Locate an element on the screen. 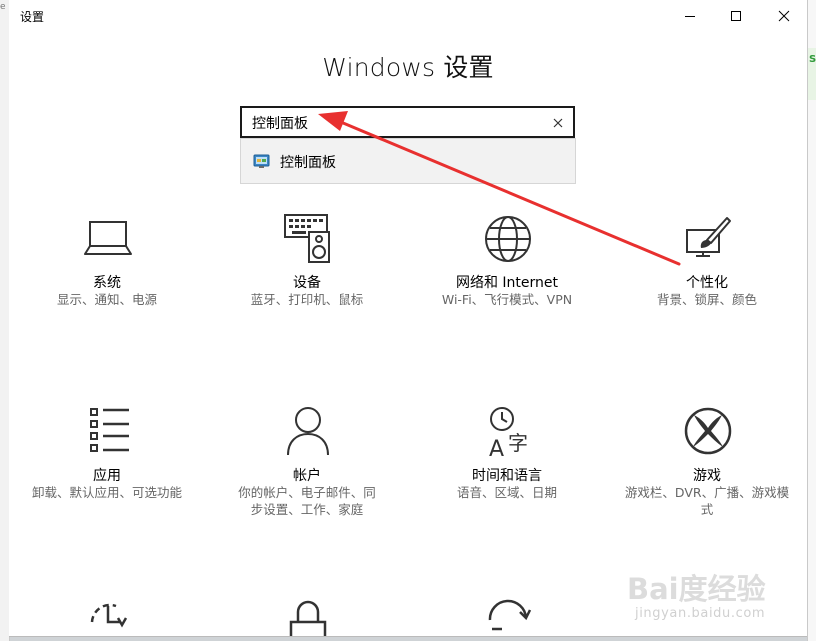 This screenshot has width=816, height=641. tile-accounts: 帐户 你的帐户、电子邮件、同步设置、工作、家庭 is located at coordinates (307, 465).